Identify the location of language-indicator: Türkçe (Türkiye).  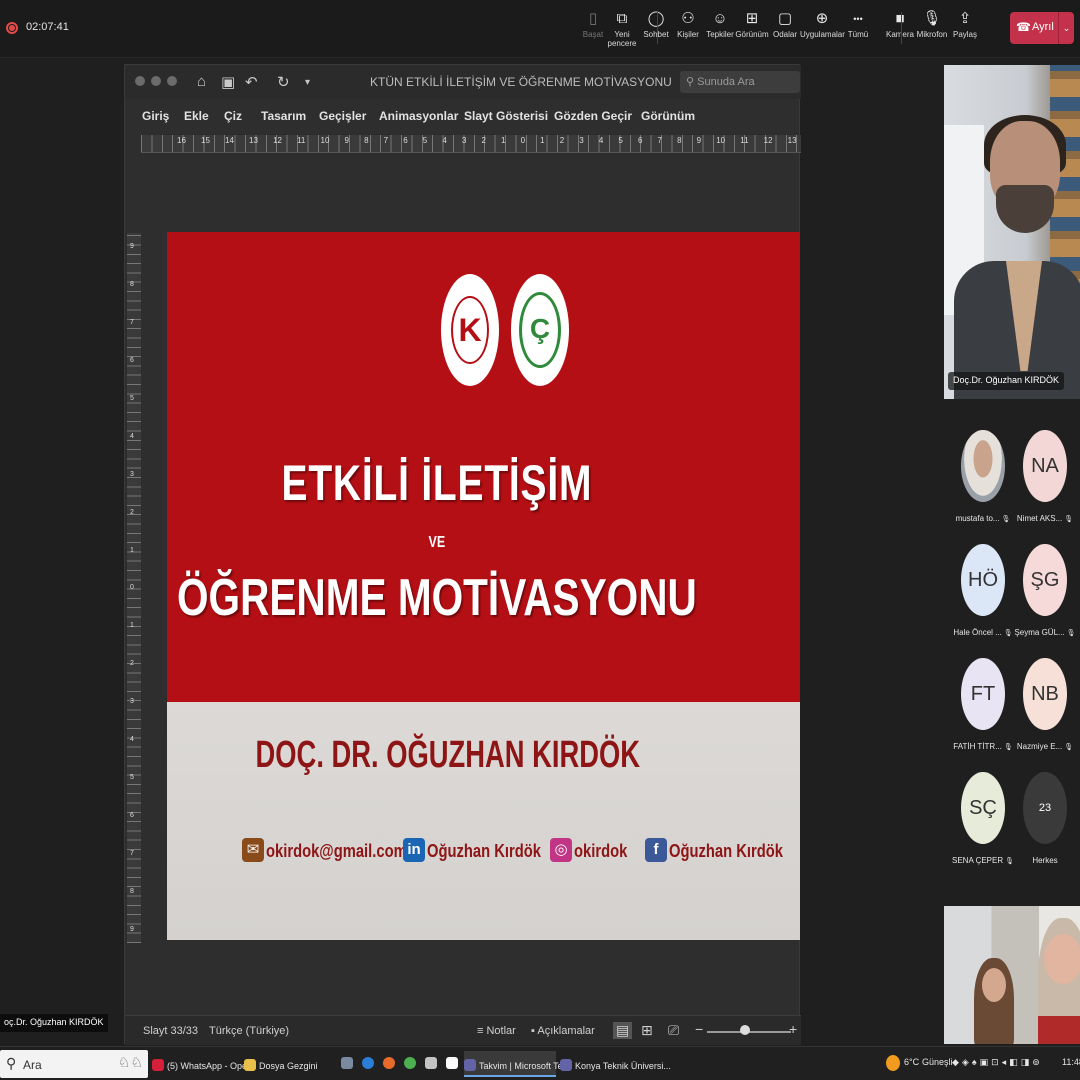
(249, 1031).